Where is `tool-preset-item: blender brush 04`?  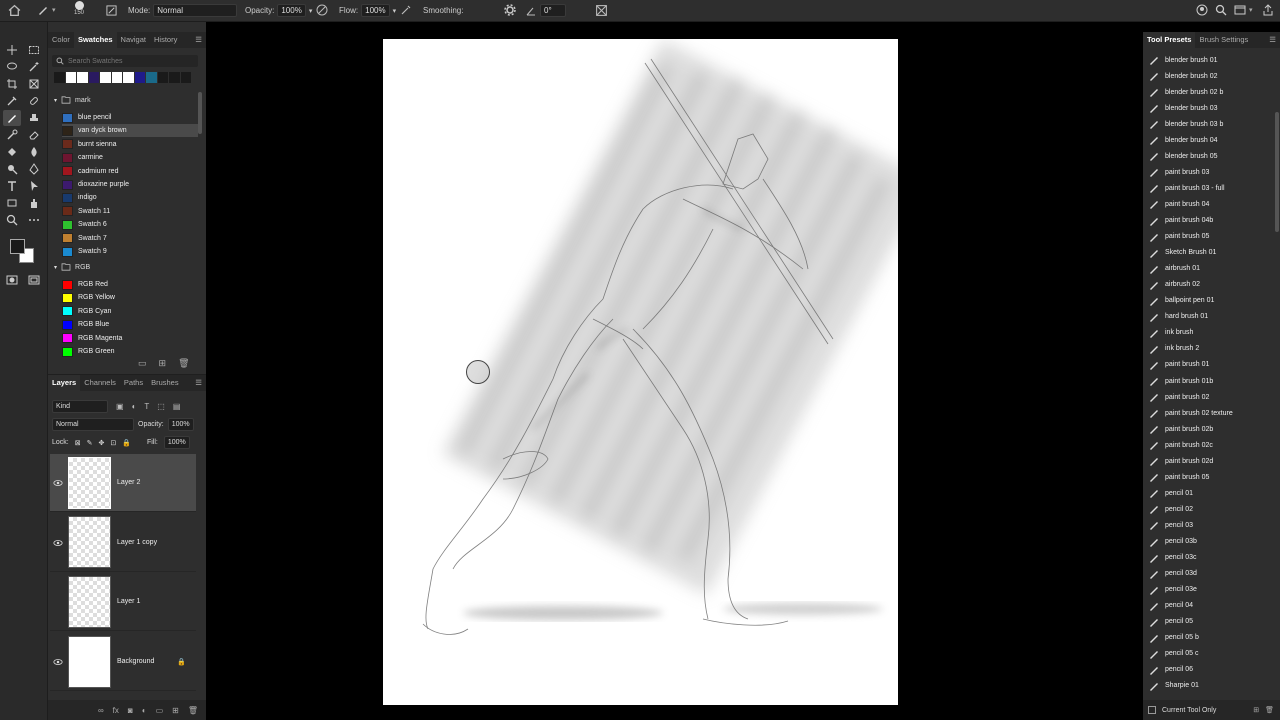 tool-preset-item: blender brush 04 is located at coordinates (1210, 140).